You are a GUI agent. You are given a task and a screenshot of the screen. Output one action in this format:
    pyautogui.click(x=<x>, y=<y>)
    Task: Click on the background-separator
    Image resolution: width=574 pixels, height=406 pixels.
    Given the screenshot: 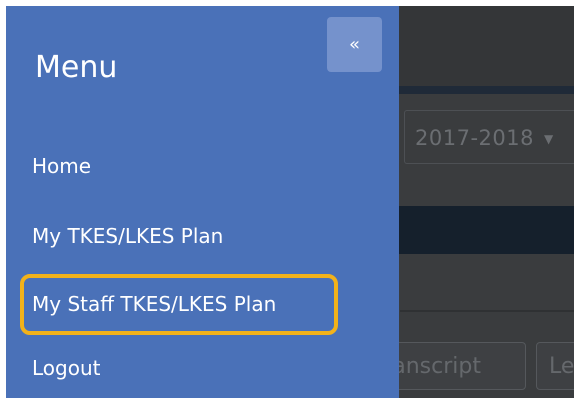 What is the action you would take?
    pyautogui.click(x=487, y=311)
    